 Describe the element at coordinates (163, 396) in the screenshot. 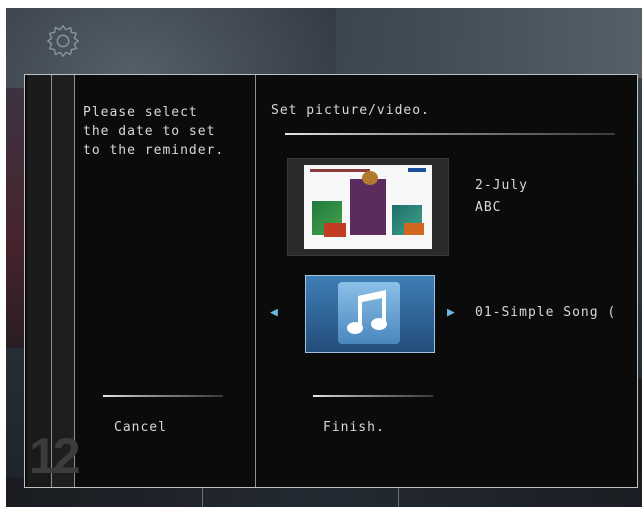

I see `cancel-separator` at that location.